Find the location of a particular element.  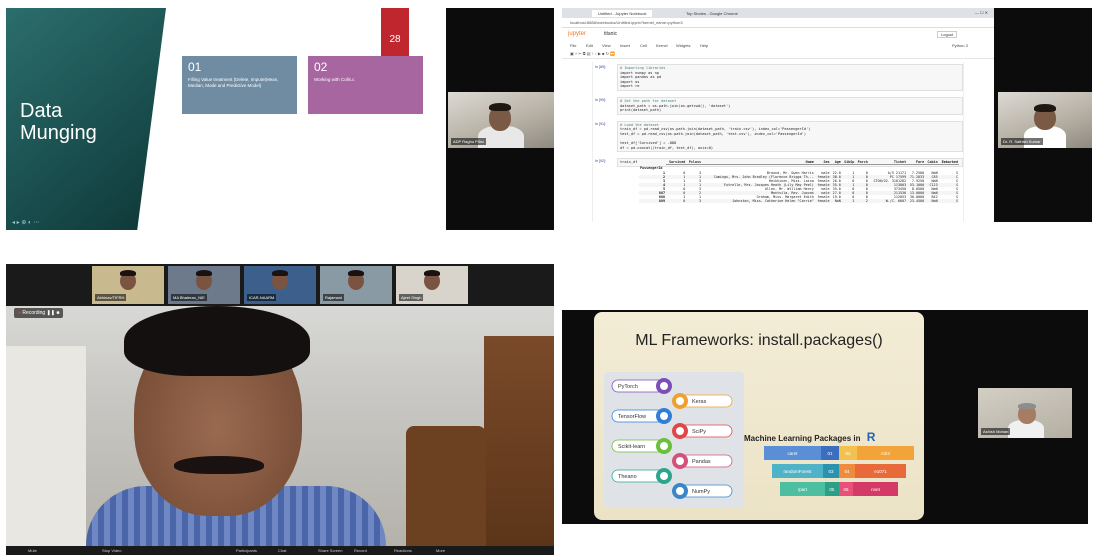

code-line: import re is located at coordinates (630, 86).